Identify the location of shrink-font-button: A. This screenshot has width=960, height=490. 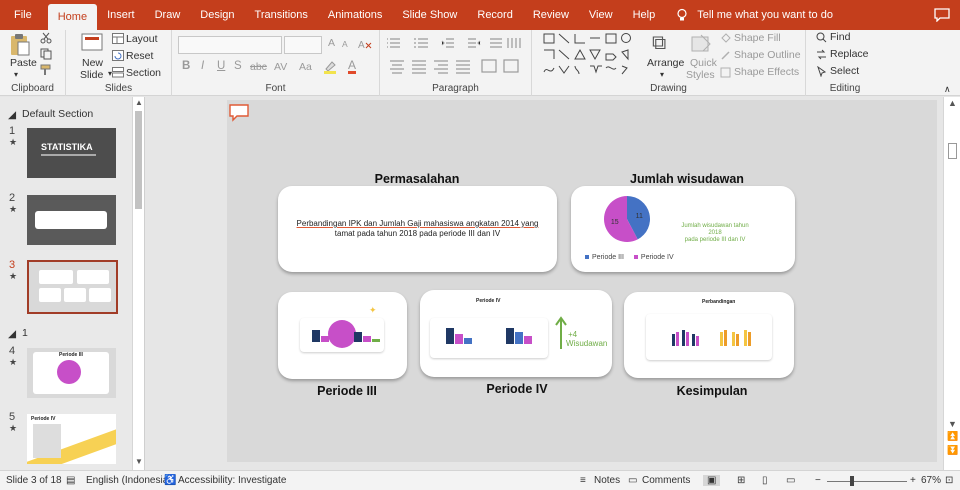
(345, 44).